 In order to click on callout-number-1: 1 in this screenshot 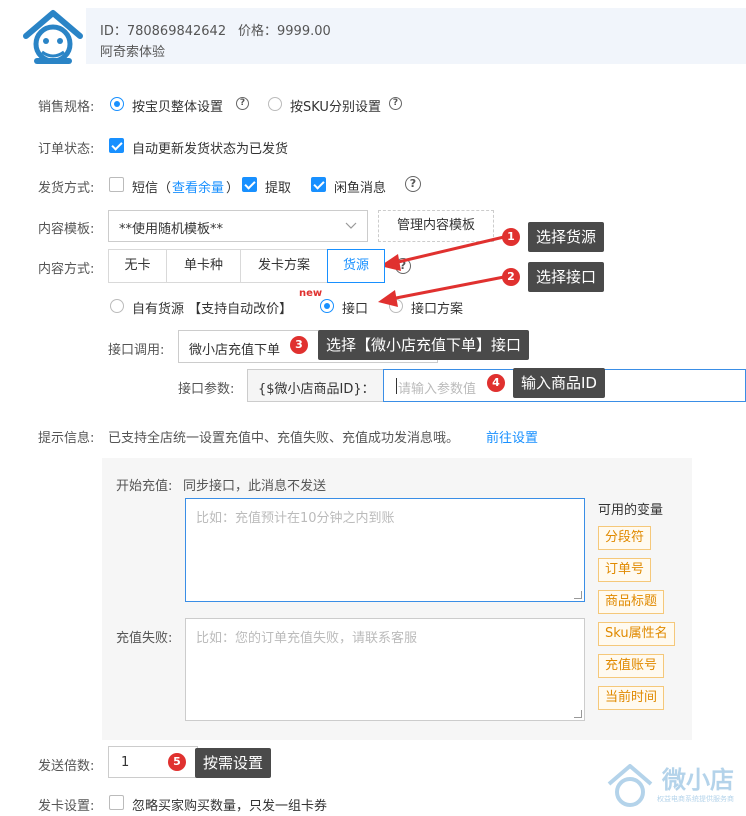, I will do `click(511, 237)`.